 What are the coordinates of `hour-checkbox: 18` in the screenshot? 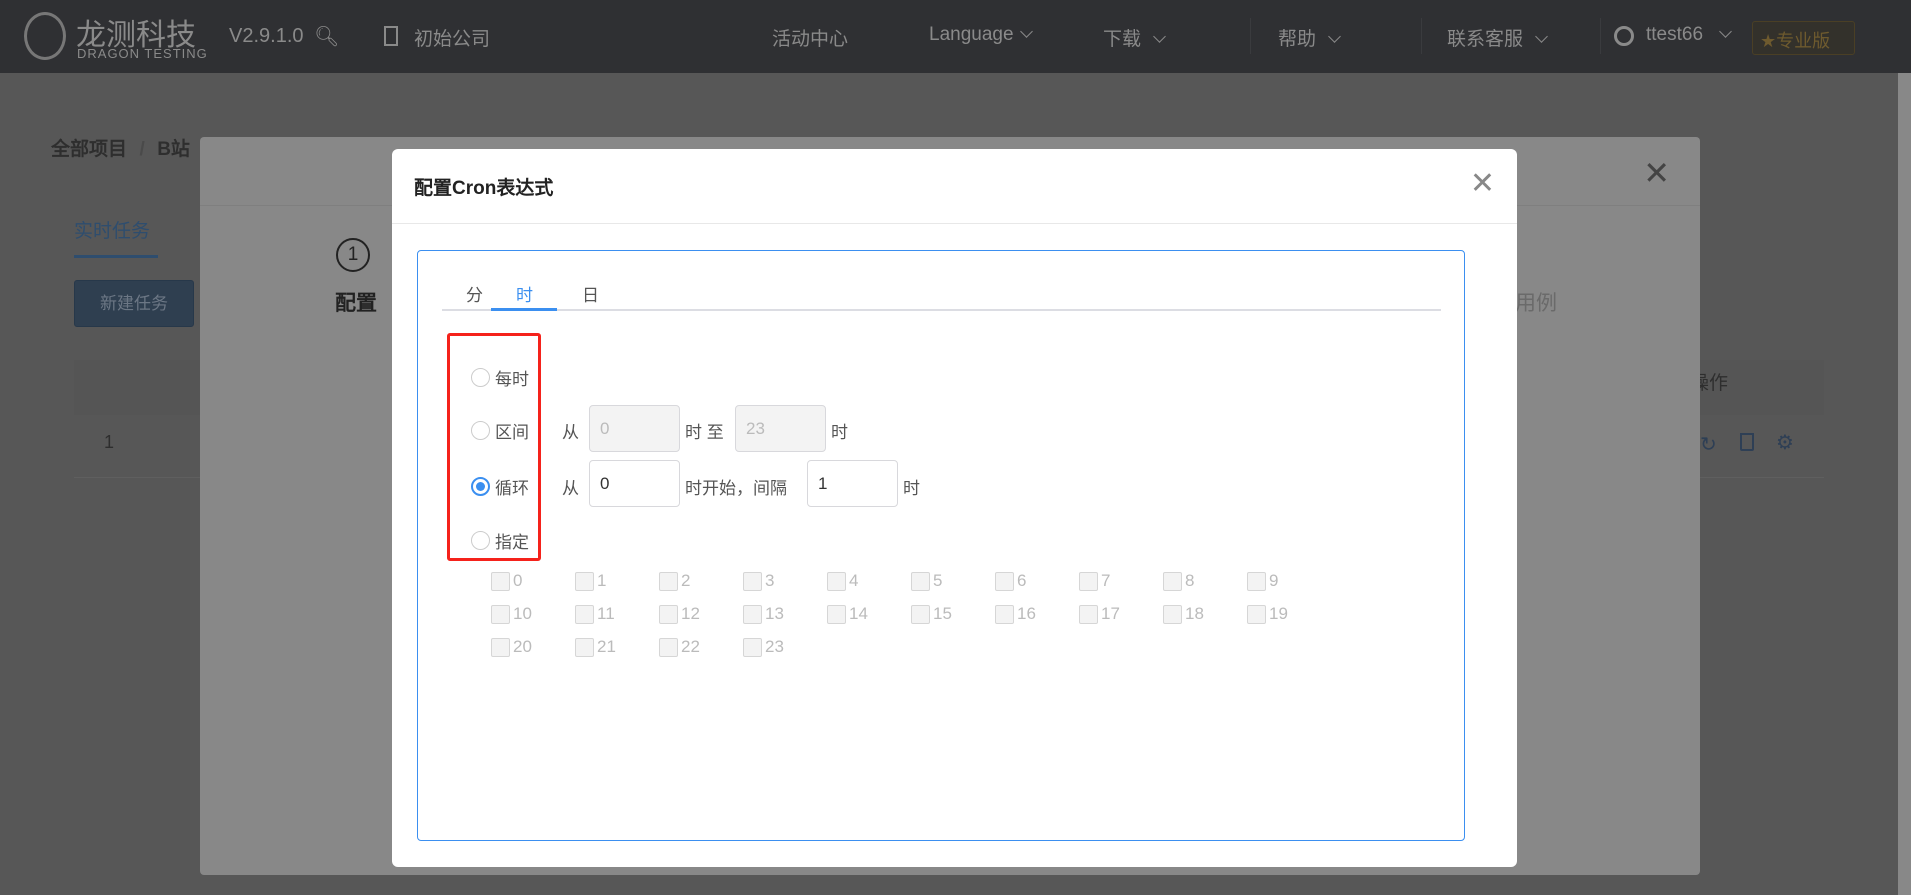 It's located at (1205, 614).